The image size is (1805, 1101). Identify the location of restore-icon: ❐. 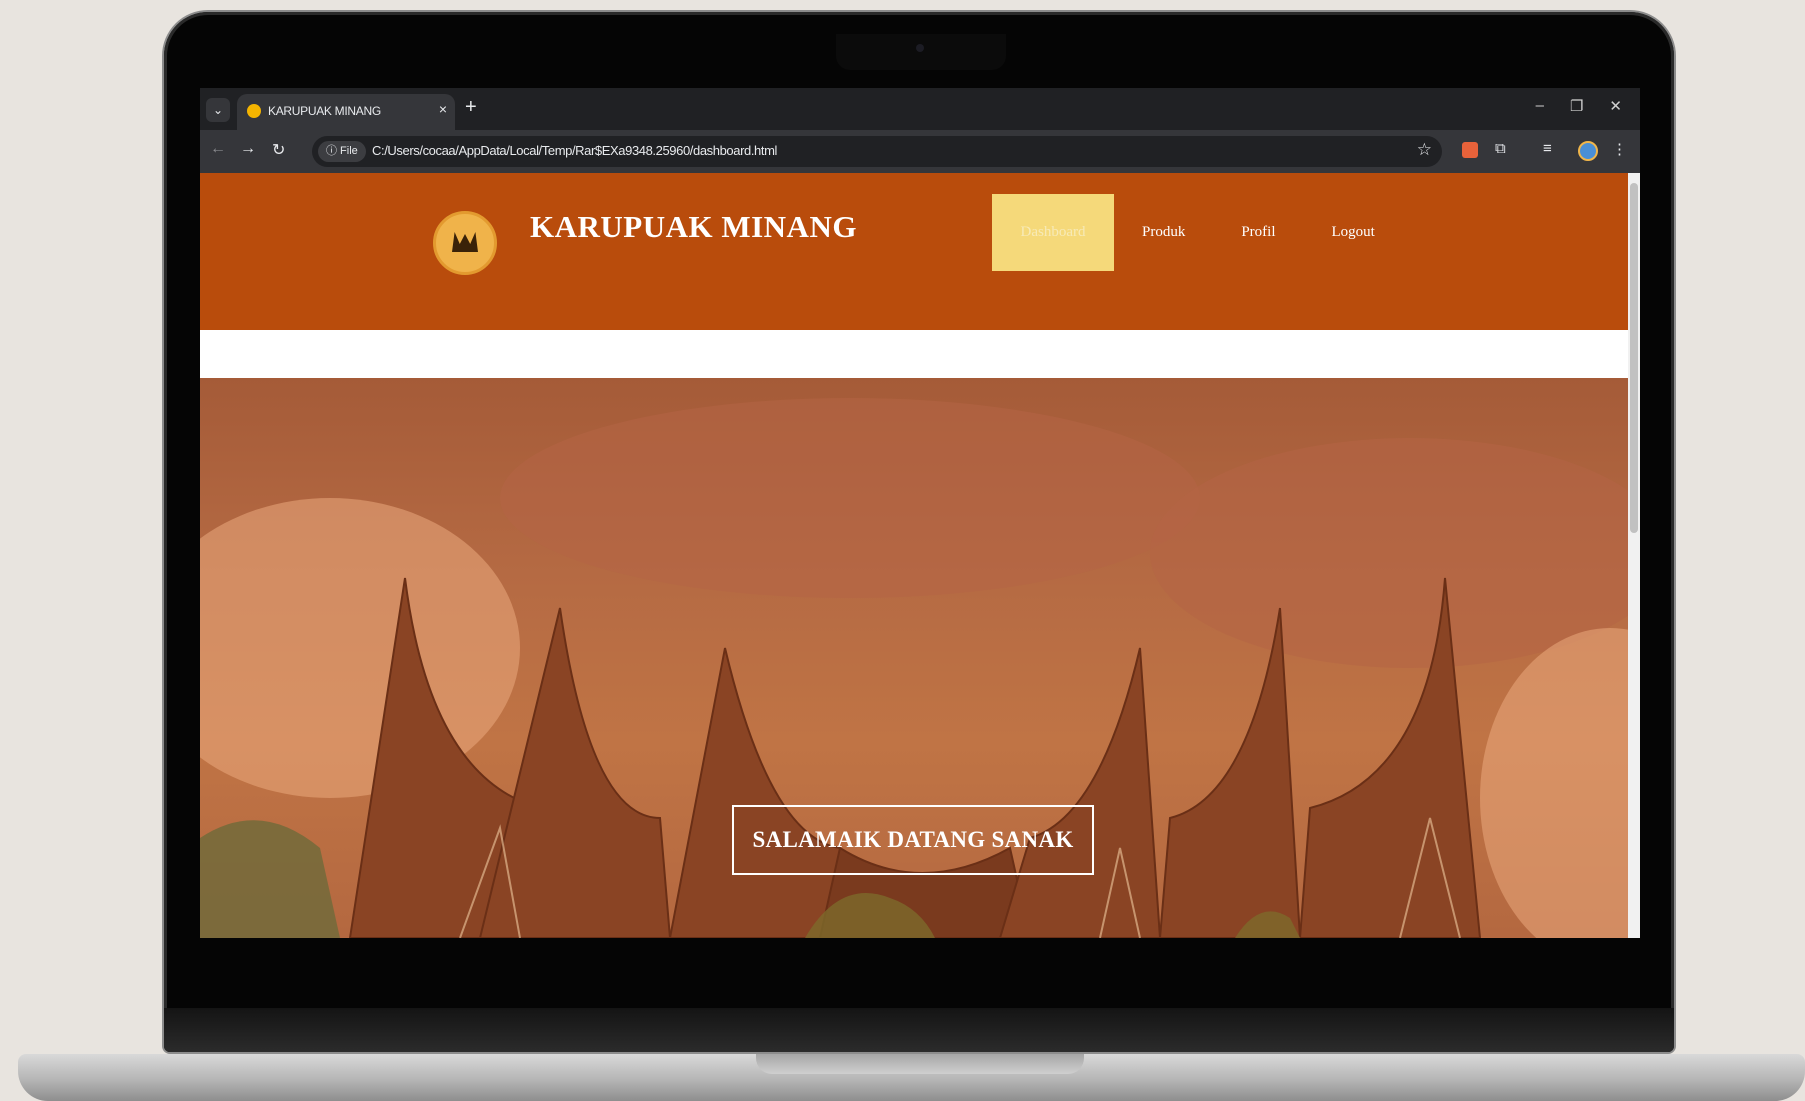
(1576, 106).